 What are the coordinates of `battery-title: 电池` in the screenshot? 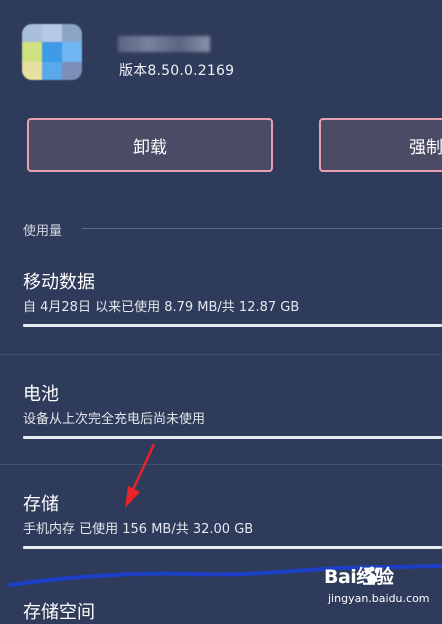 It's located at (41, 394).